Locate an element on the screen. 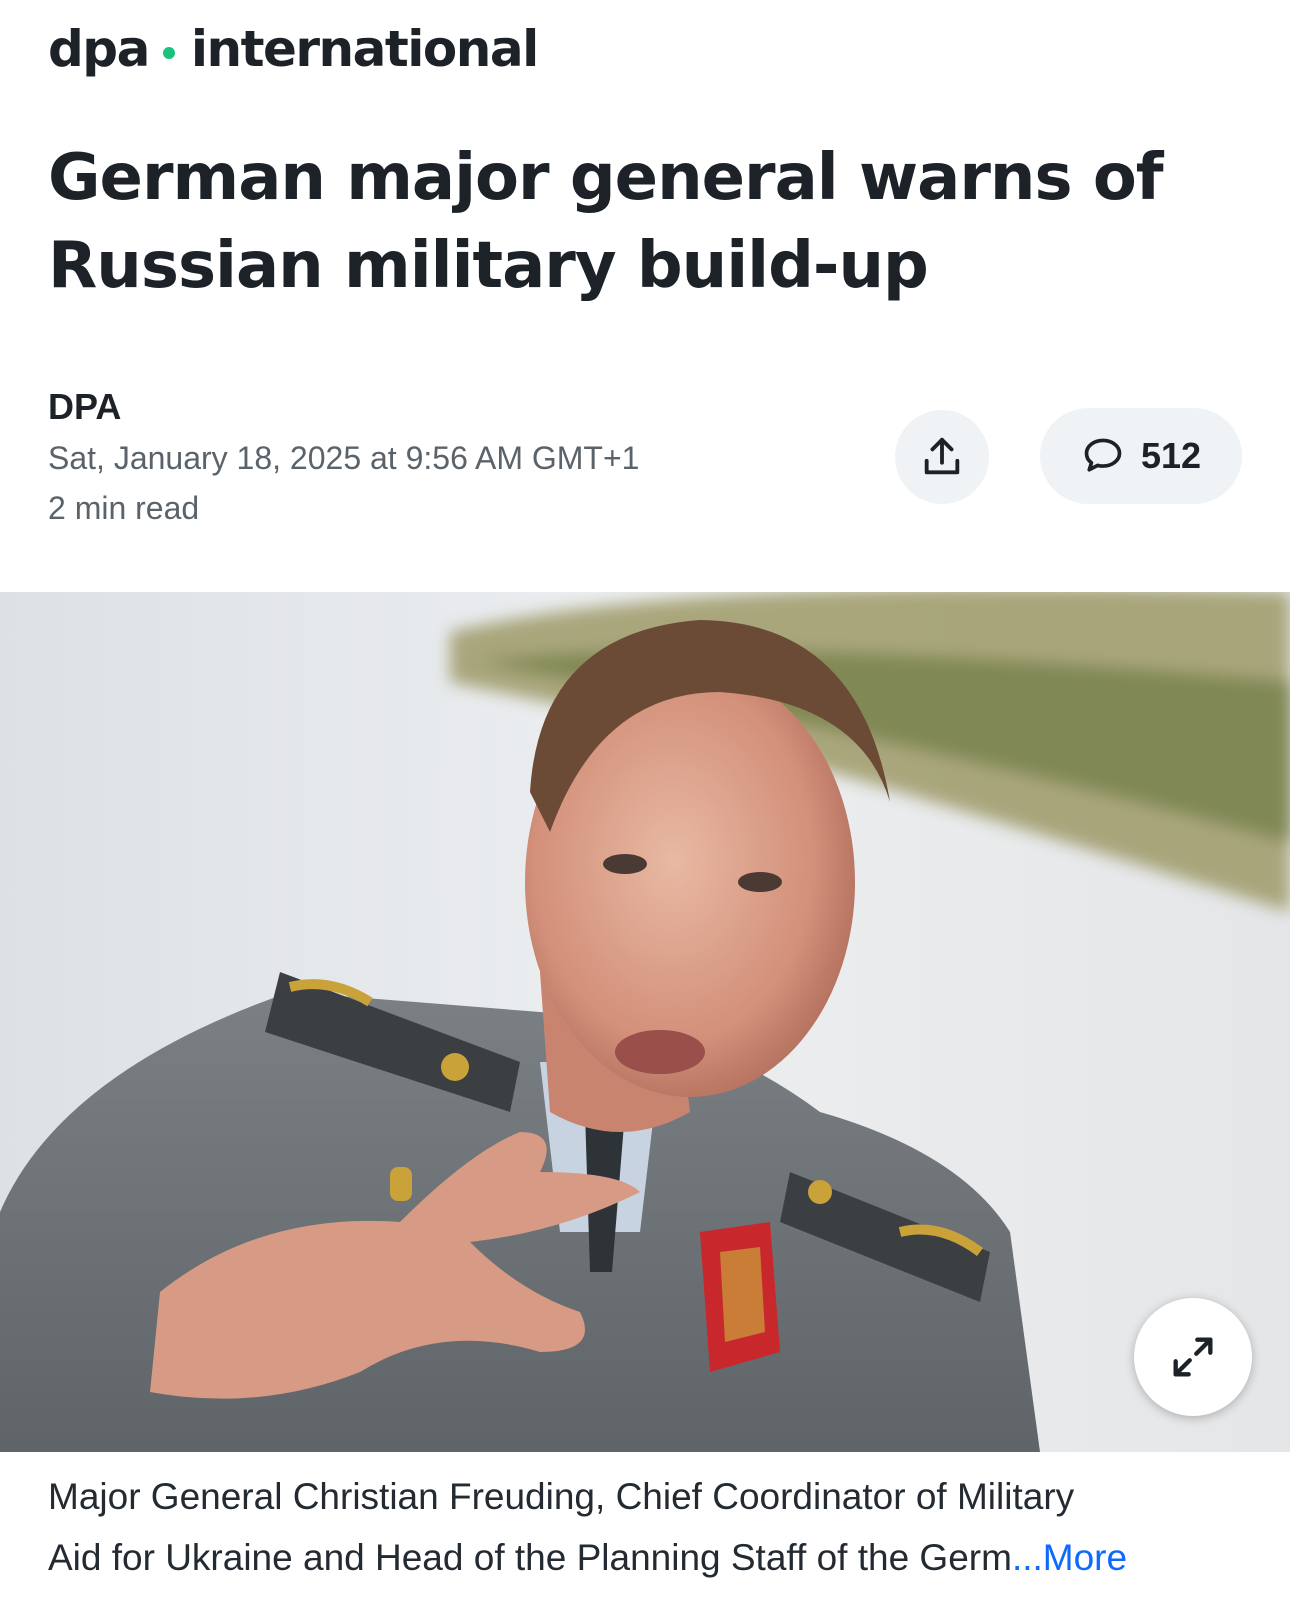 This screenshot has height=1602, width=1290. share-icon is located at coordinates (942, 456).